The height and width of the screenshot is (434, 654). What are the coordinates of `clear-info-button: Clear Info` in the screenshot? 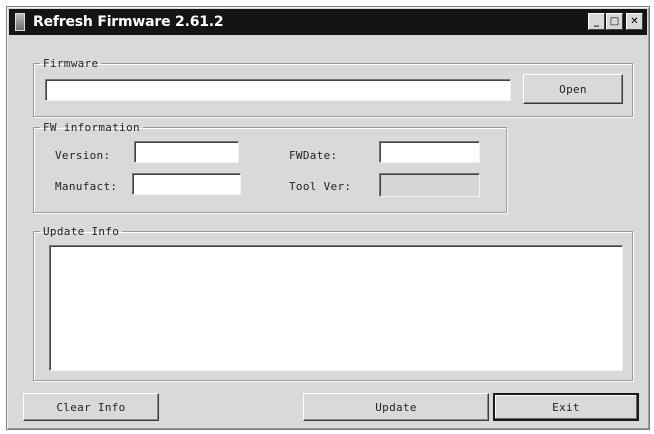 It's located at (91, 407).